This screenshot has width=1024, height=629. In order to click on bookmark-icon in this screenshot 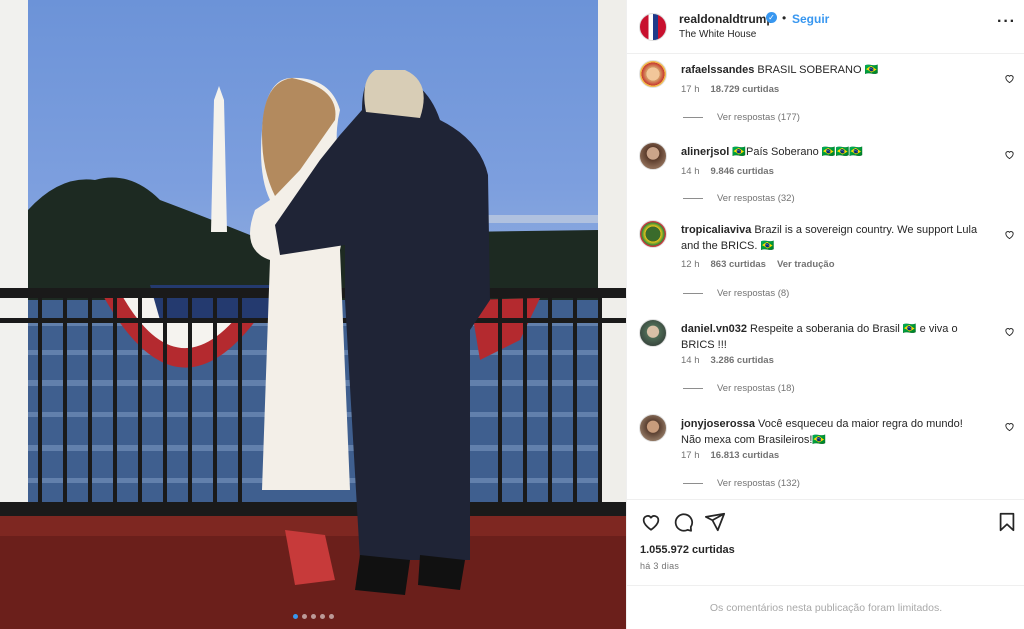, I will do `click(1007, 522)`.